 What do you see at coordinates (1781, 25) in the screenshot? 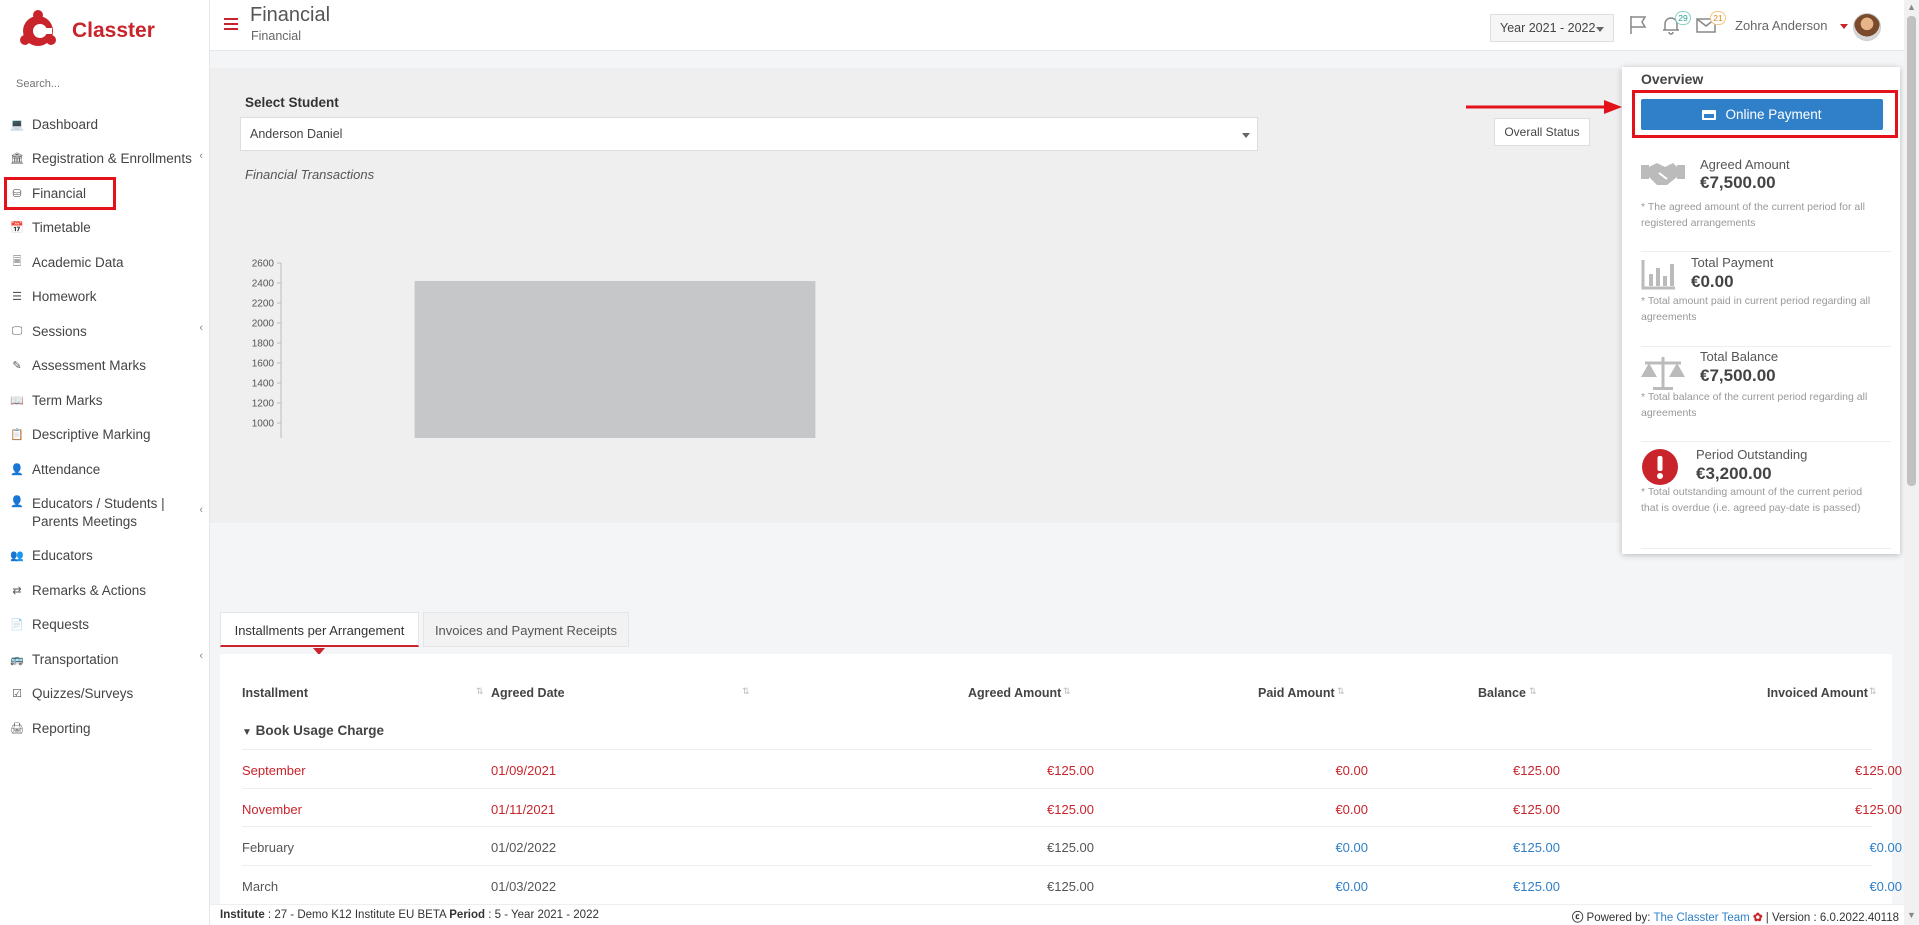
I see `user-name: Zohra Anderson` at bounding box center [1781, 25].